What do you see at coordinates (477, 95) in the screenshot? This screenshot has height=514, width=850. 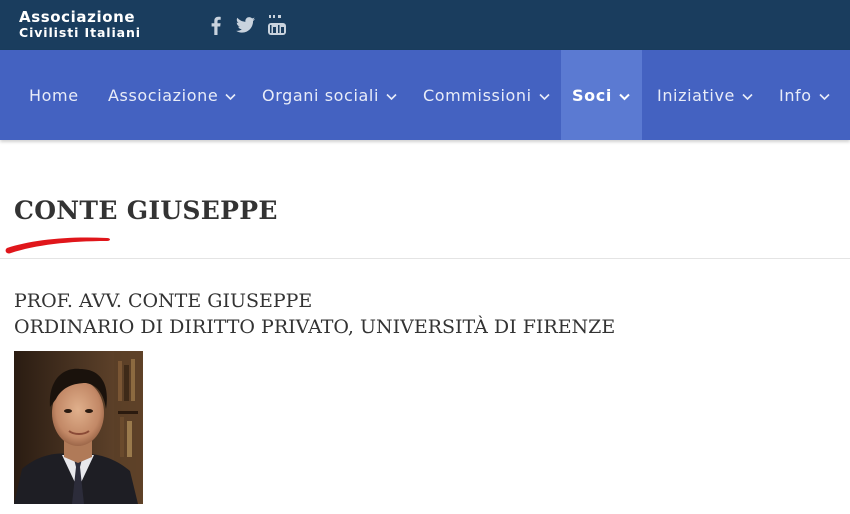 I see `nav-label: Commissioni` at bounding box center [477, 95].